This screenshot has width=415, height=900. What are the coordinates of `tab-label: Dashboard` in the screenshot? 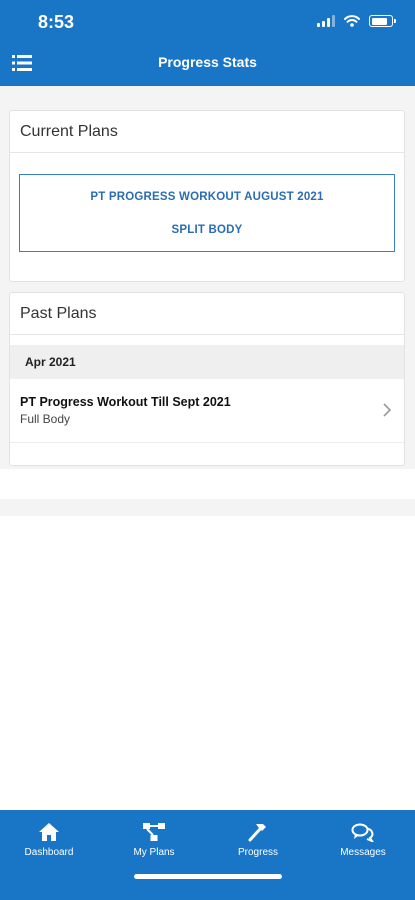 It's located at (49, 852).